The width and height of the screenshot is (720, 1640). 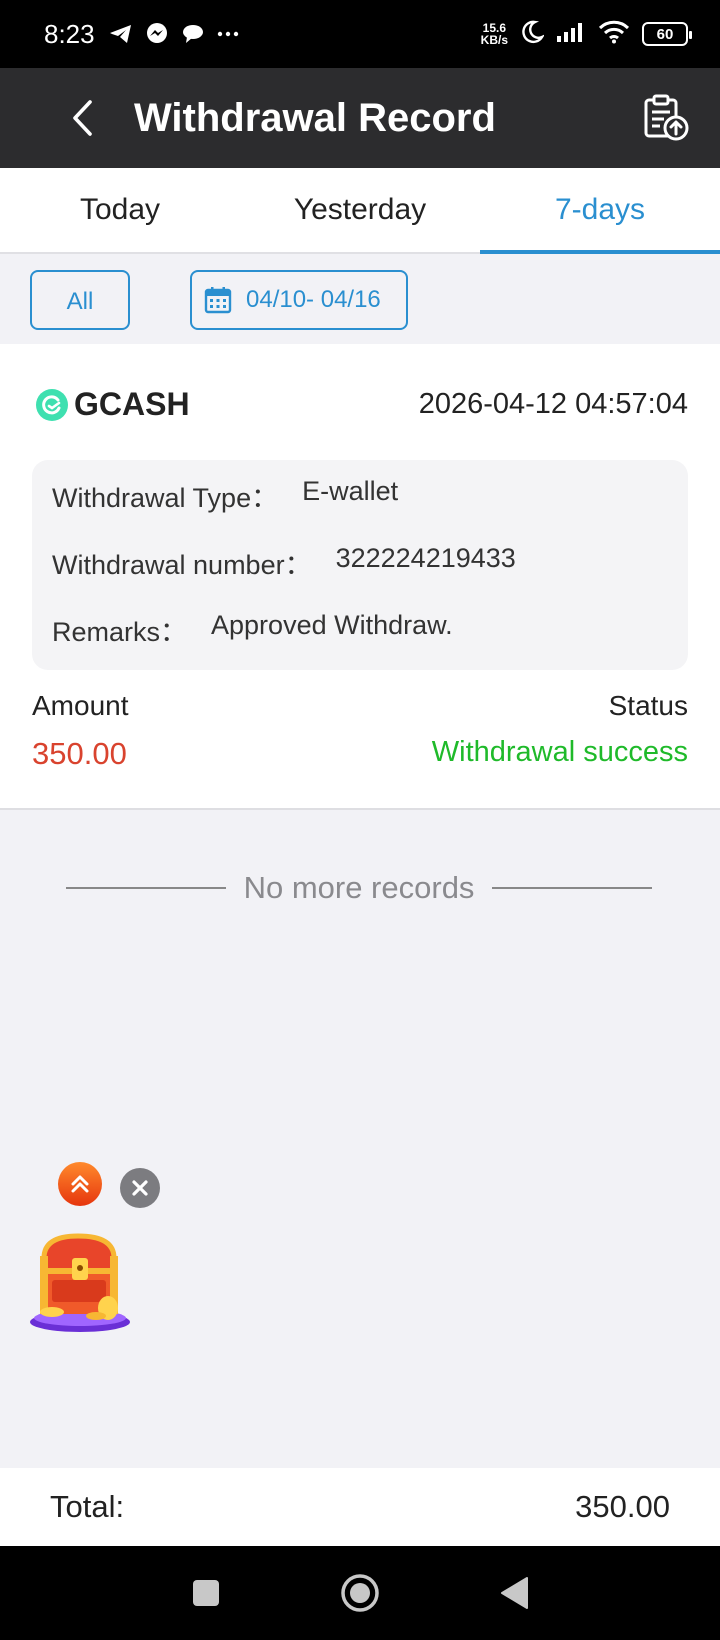 I want to click on filter-bar: All 04/10- 04/16, so click(x=360, y=300).